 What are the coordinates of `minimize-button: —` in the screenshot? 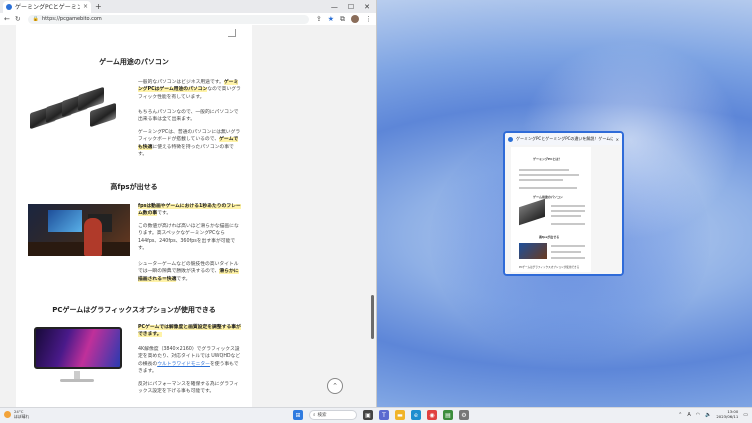 It's located at (334, 7).